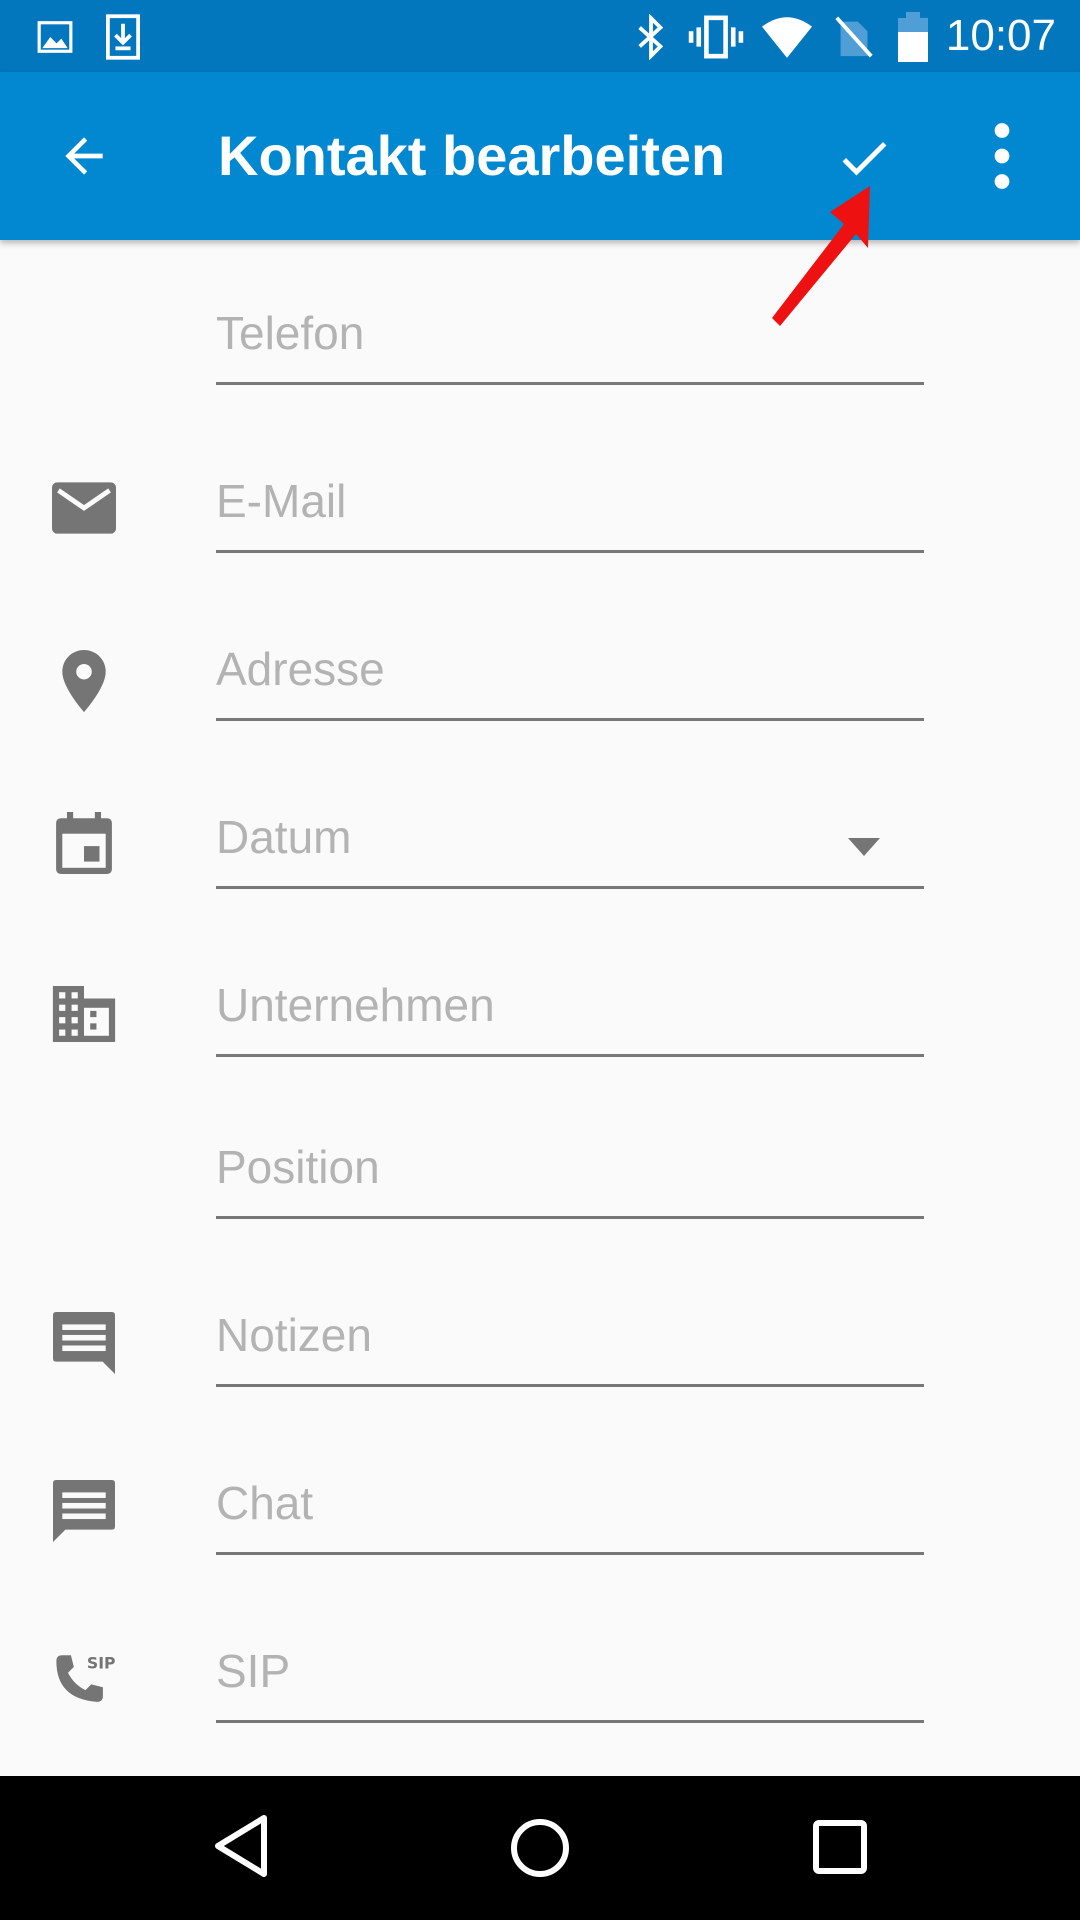 This screenshot has height=1920, width=1080. I want to click on back-arrow-icon, so click(84, 156).